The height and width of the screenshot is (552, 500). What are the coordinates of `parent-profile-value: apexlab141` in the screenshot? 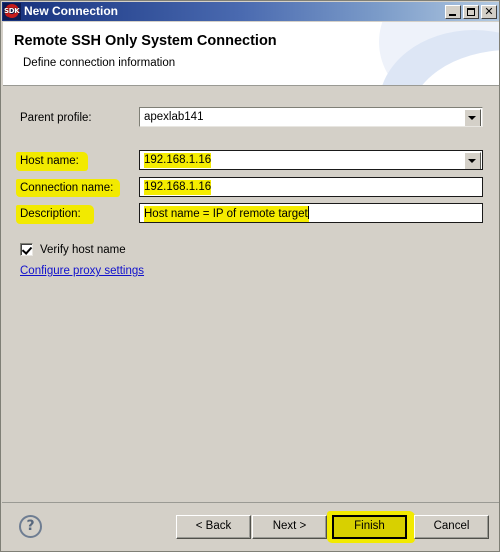 It's located at (174, 117).